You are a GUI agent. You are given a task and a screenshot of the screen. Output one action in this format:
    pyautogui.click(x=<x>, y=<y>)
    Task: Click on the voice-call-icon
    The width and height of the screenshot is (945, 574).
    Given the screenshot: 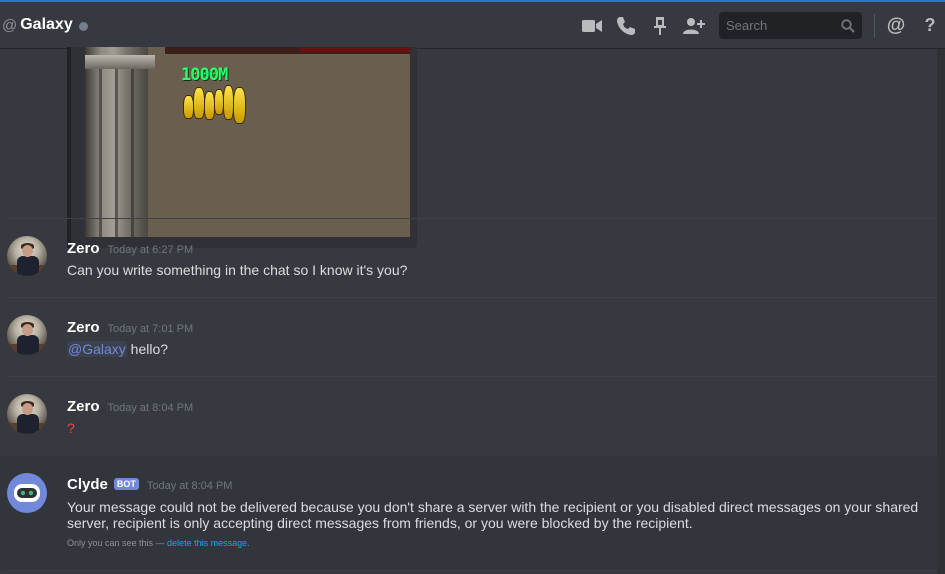 What is the action you would take?
    pyautogui.click(x=626, y=26)
    